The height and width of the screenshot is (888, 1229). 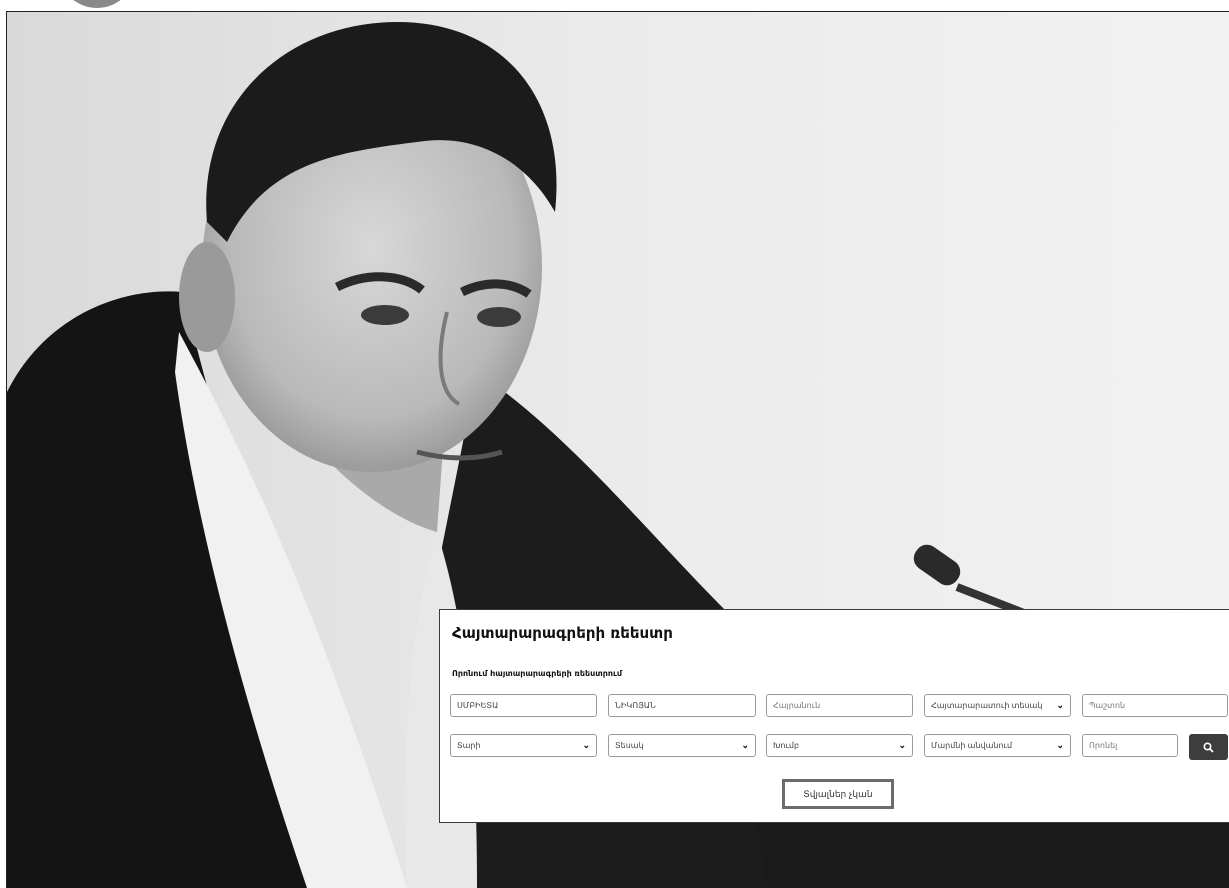 What do you see at coordinates (537, 673) in the screenshot?
I see `registry-subtitle: Որոնում հայտարարագրերի ռեեստրում` at bounding box center [537, 673].